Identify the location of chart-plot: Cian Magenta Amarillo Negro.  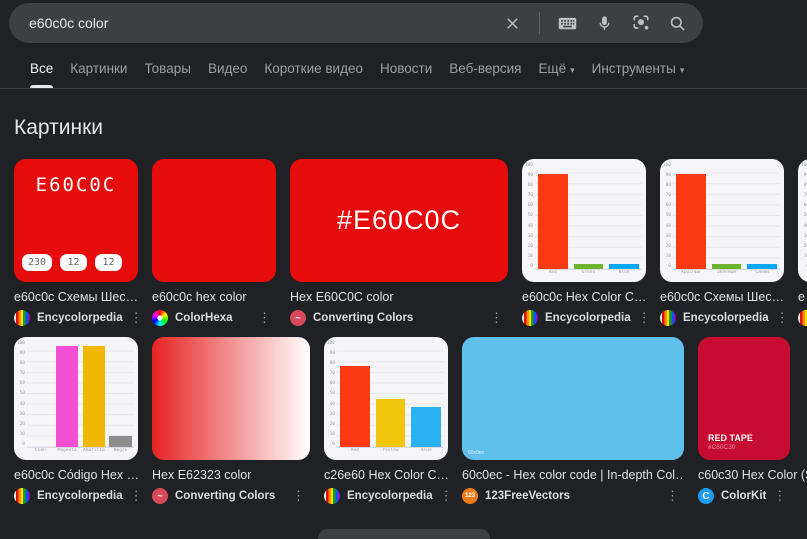
(80, 399).